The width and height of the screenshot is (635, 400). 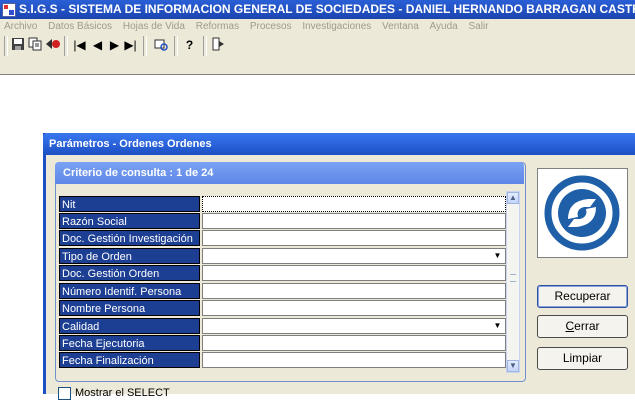 What do you see at coordinates (122, 393) in the screenshot?
I see `mostrar-select-label: Mostrar el SELECT` at bounding box center [122, 393].